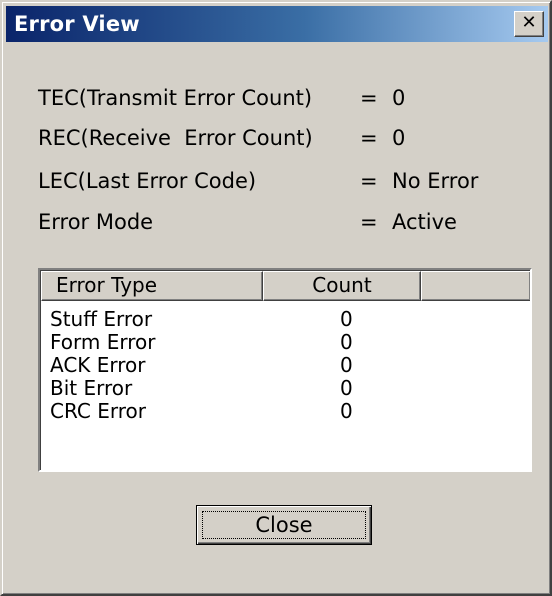  Describe the element at coordinates (369, 138) in the screenshot. I see `rec-equals: =` at that location.